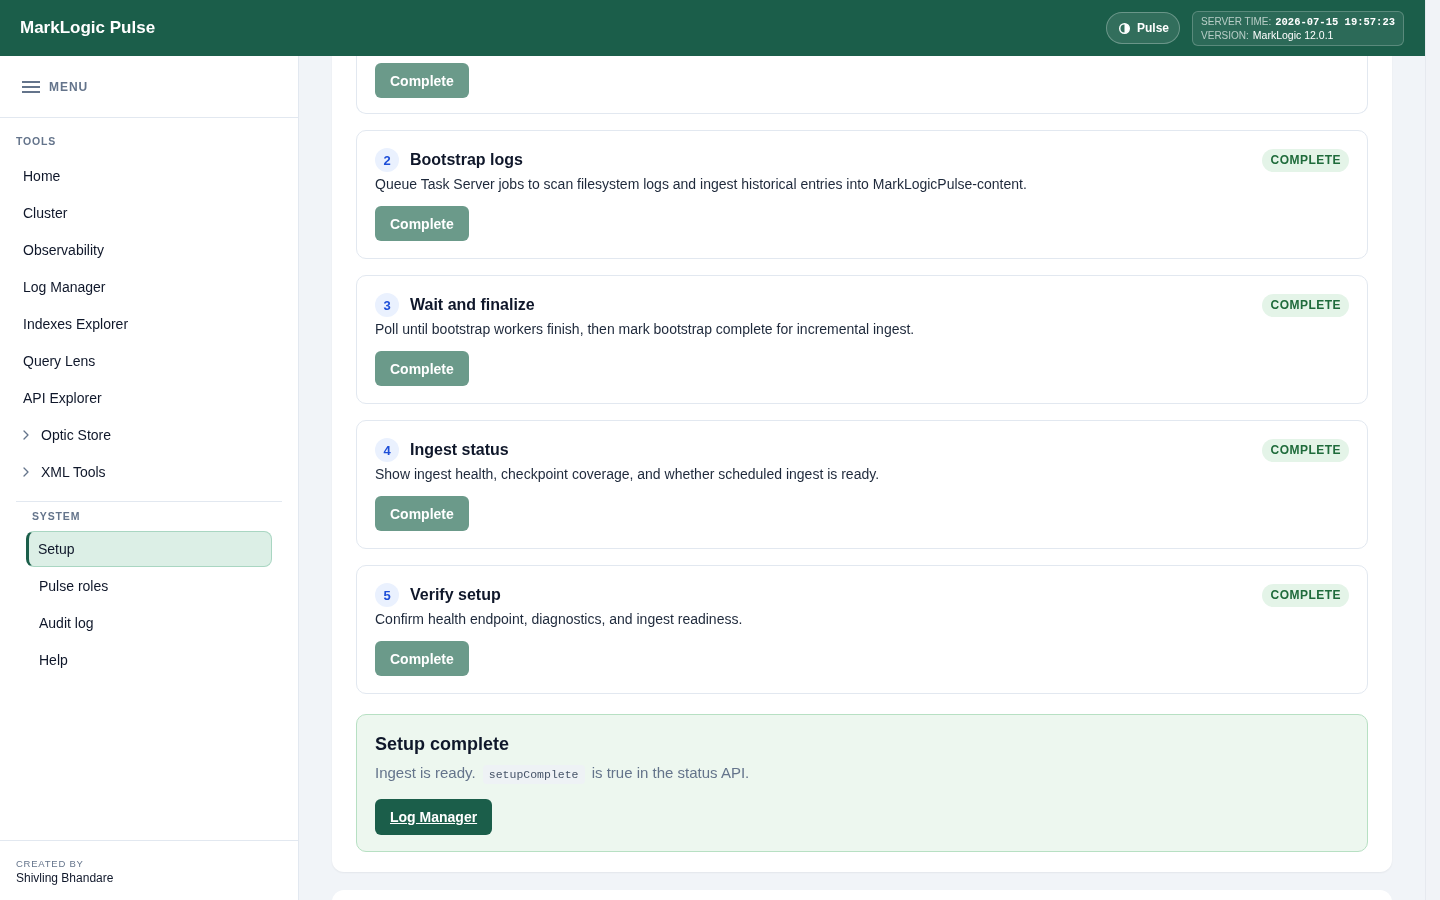 The height and width of the screenshot is (900, 1440). I want to click on sidebar-item: Audit log, so click(149, 623).